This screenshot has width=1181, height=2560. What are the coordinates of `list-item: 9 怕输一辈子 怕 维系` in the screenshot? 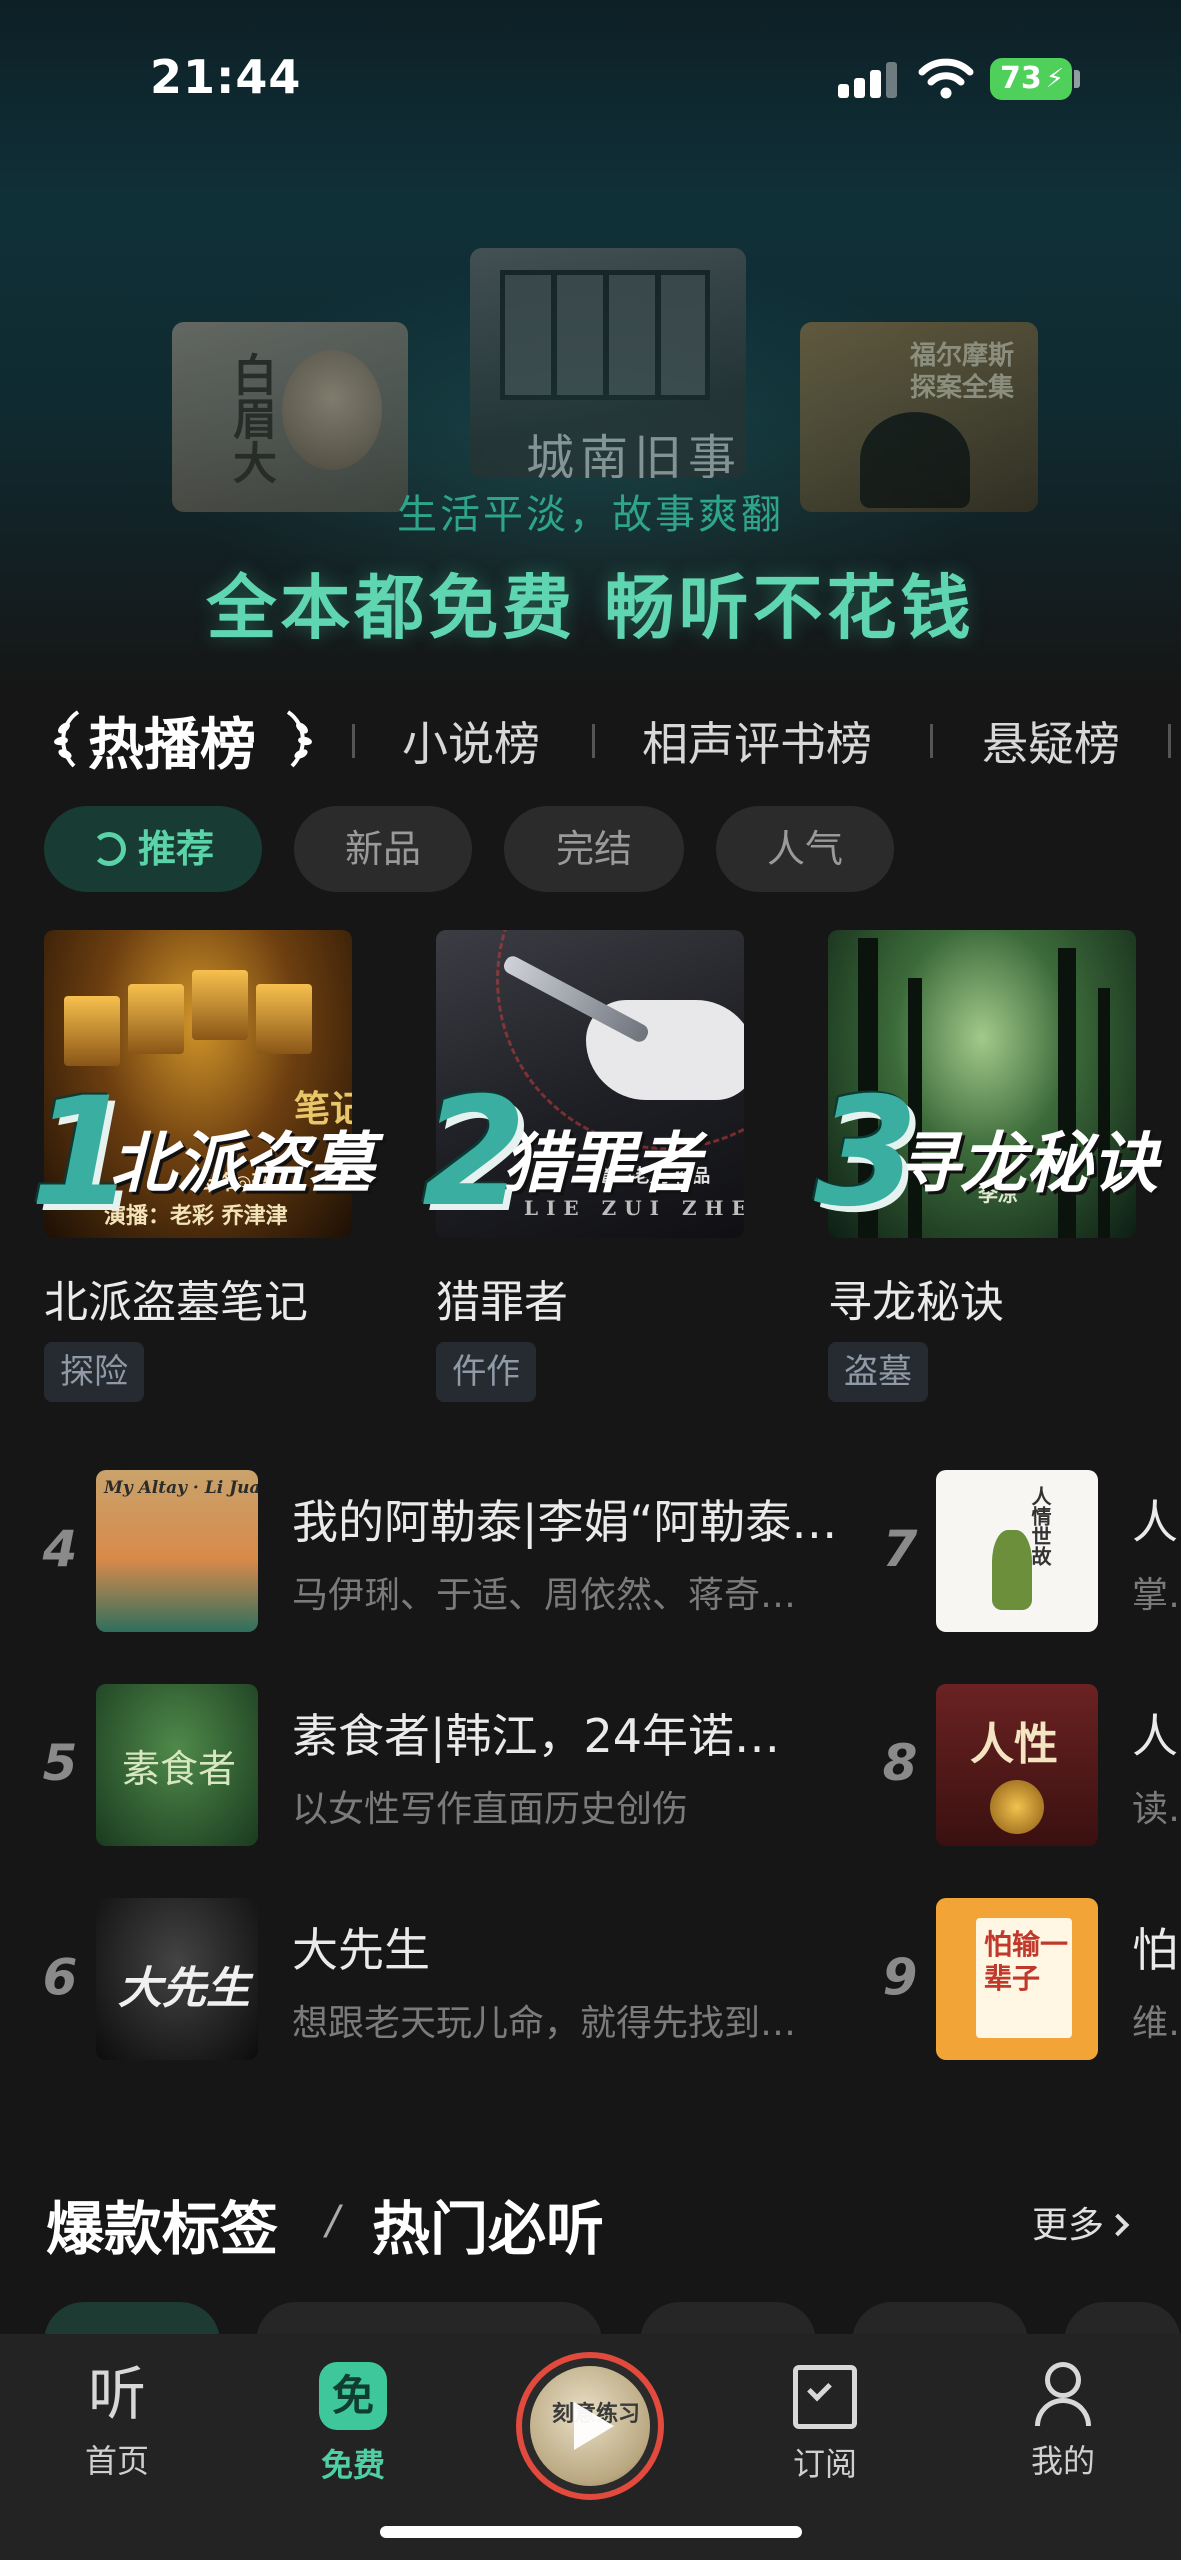 It's located at (1029, 1983).